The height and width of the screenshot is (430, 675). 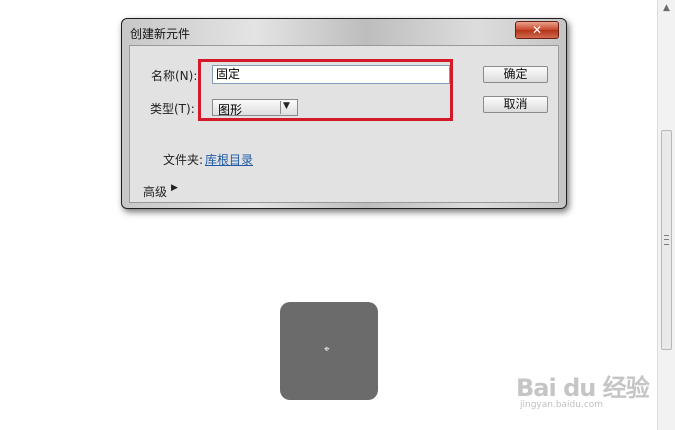 What do you see at coordinates (160, 34) in the screenshot?
I see `dialog-title: 创建新元件` at bounding box center [160, 34].